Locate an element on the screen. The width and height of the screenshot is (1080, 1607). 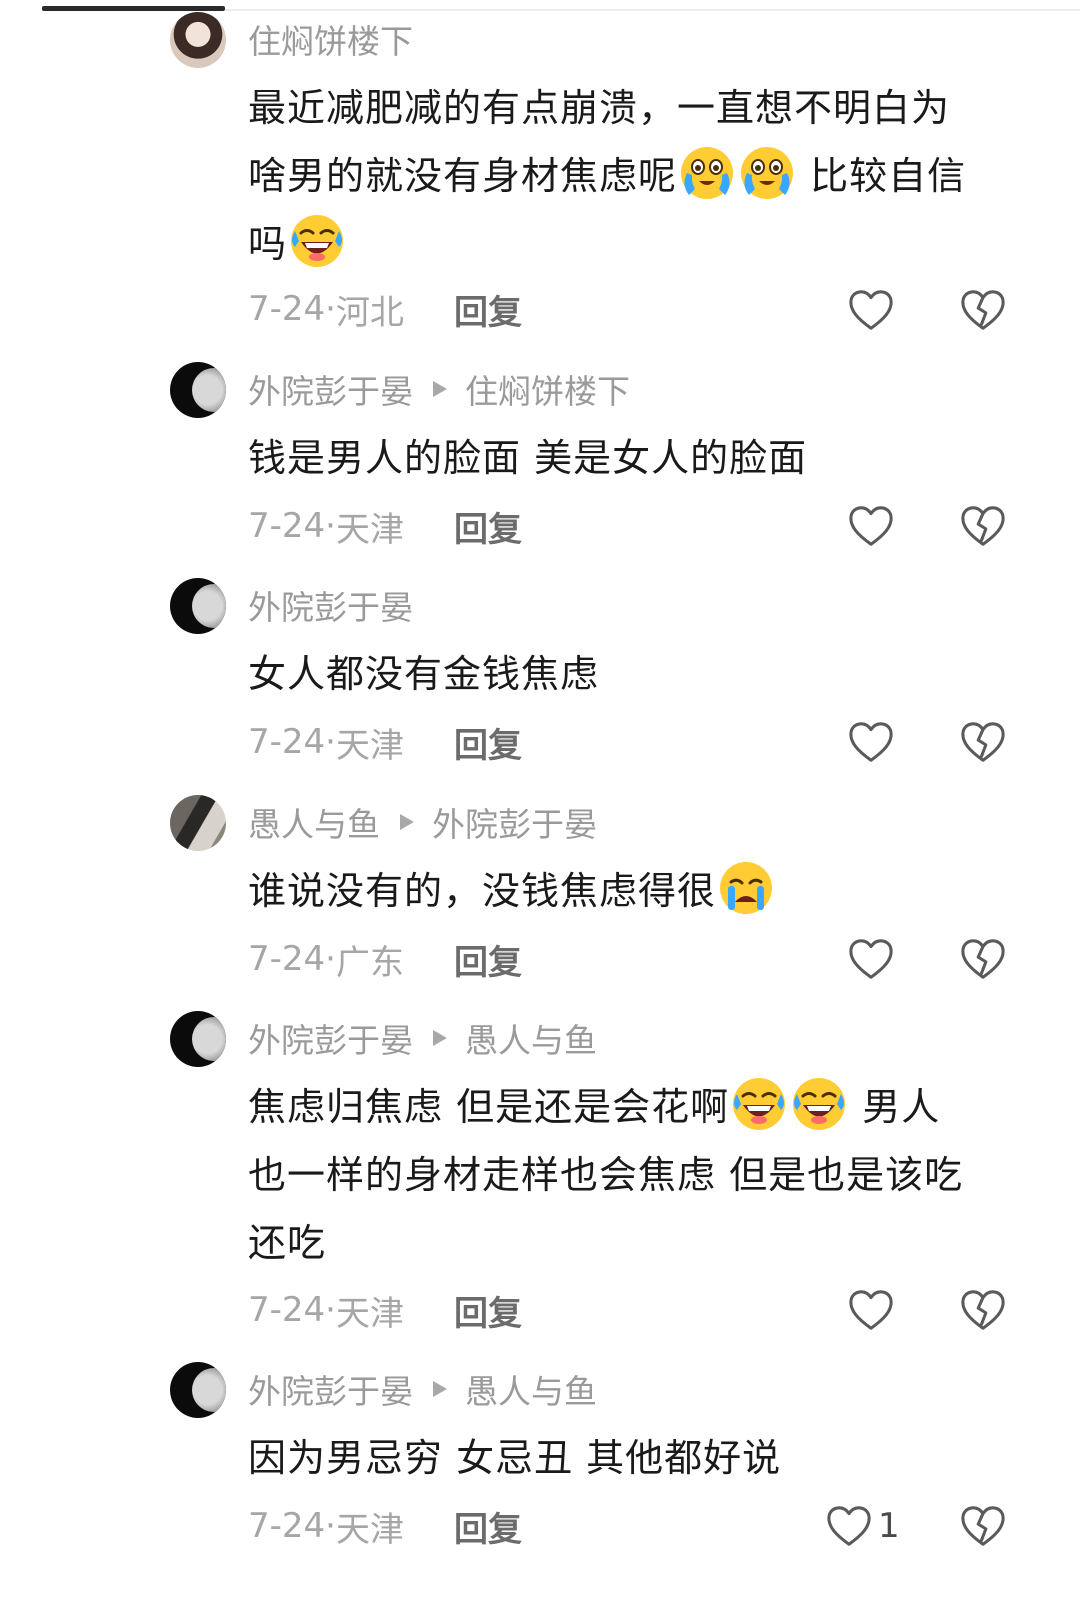
comment-meta: 7-24 · 广东 回复 is located at coordinates (385, 959).